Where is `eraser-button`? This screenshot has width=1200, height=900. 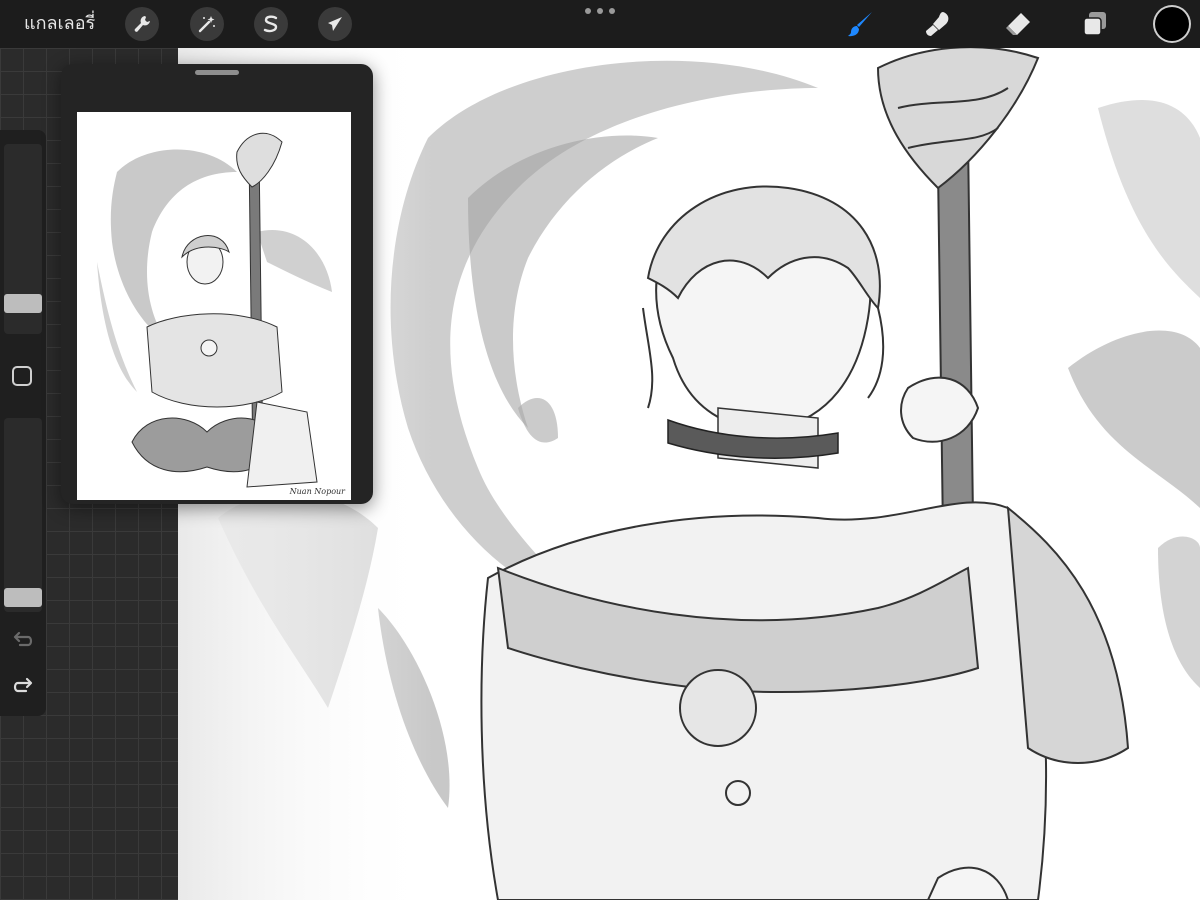 eraser-button is located at coordinates (1018, 24).